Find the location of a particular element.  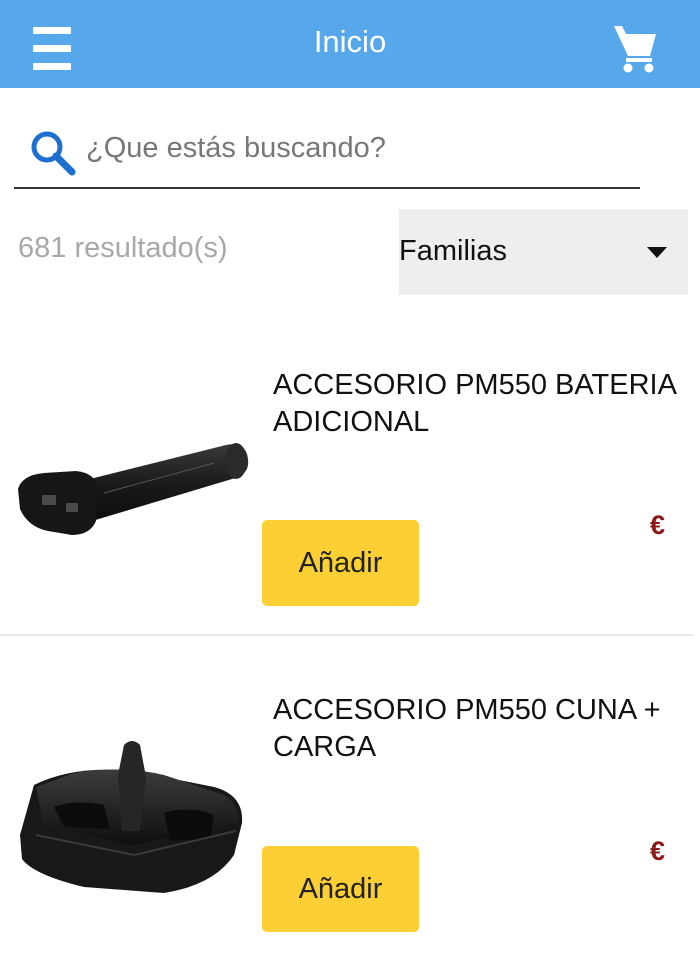

charging-cradle-product-image is located at coordinates (134, 820).